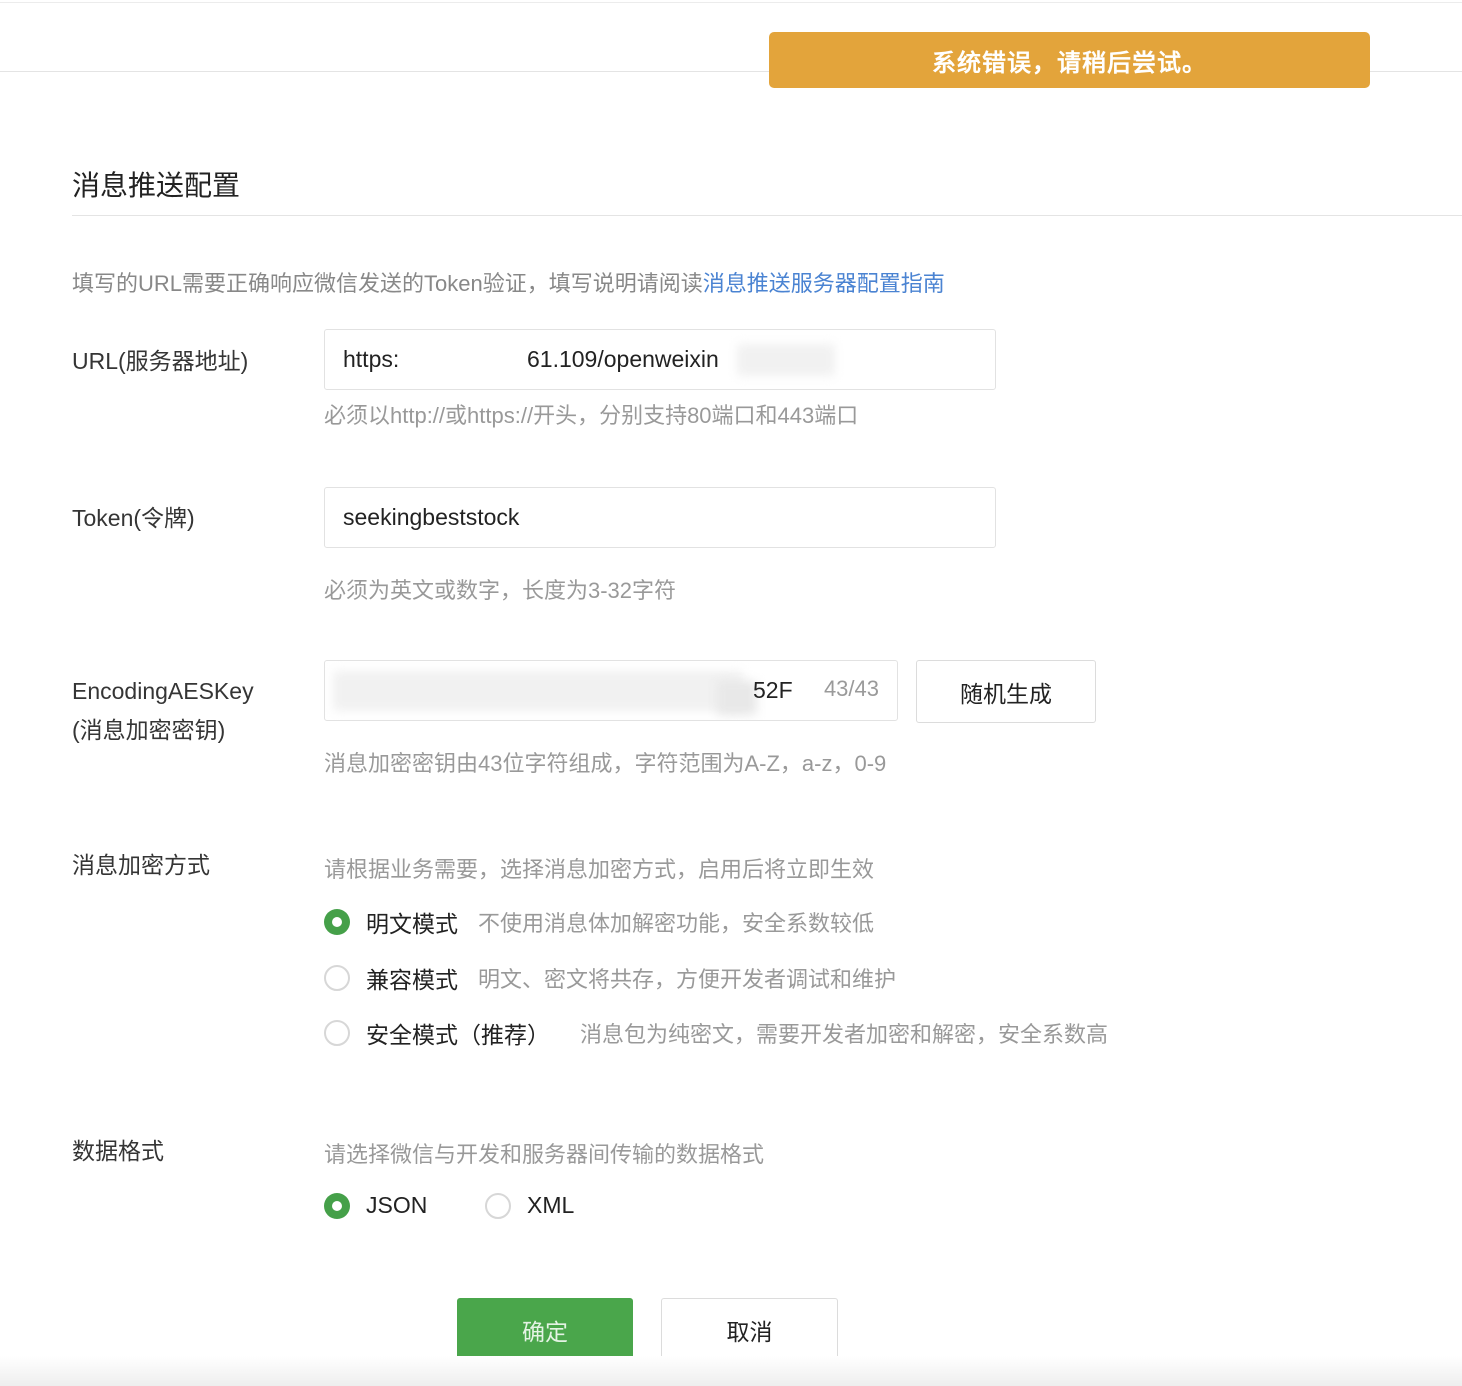 The width and height of the screenshot is (1462, 1386). Describe the element at coordinates (149, 730) in the screenshot. I see `aes-label-line2: (消息加密密钥)` at that location.